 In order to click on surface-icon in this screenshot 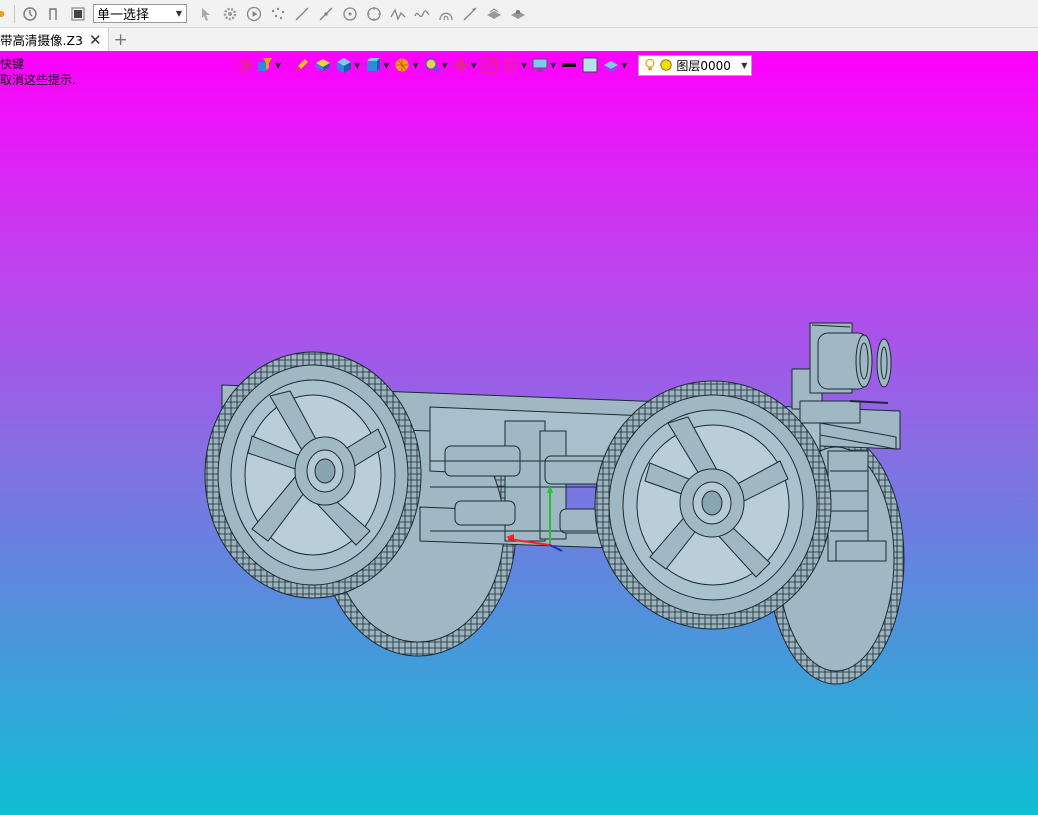, I will do `click(494, 14)`.